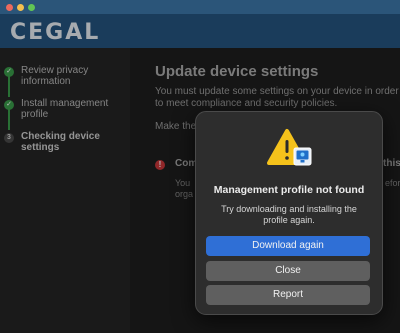 The height and width of the screenshot is (333, 400). What do you see at coordinates (288, 271) in the screenshot?
I see `close-button: Close` at bounding box center [288, 271].